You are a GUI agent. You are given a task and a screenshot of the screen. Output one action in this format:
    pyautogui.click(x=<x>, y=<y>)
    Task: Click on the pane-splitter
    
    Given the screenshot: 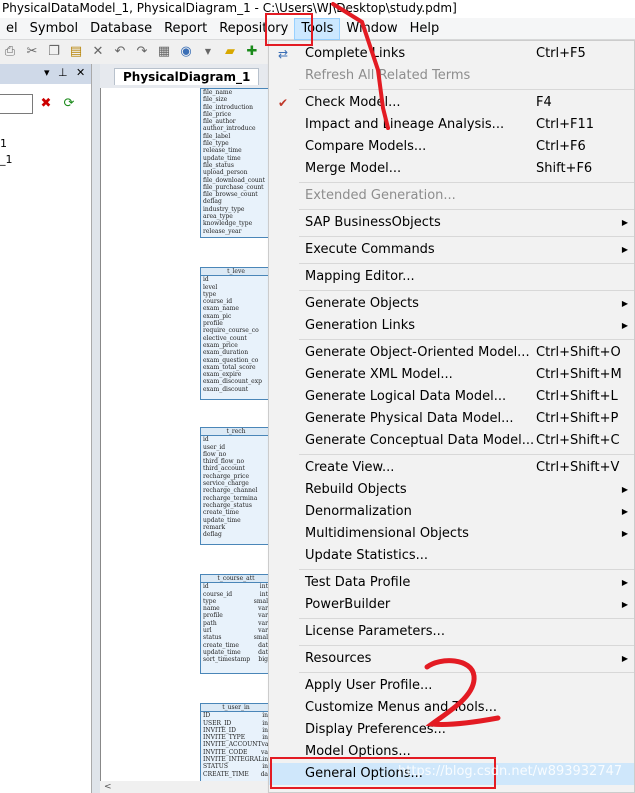 What is the action you would take?
    pyautogui.click(x=96, y=428)
    